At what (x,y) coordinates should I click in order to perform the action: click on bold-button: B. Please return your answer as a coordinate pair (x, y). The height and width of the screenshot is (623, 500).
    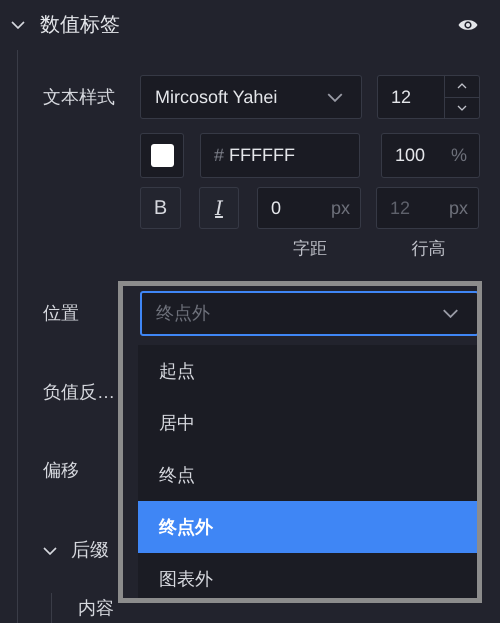
    Looking at the image, I should click on (160, 208).